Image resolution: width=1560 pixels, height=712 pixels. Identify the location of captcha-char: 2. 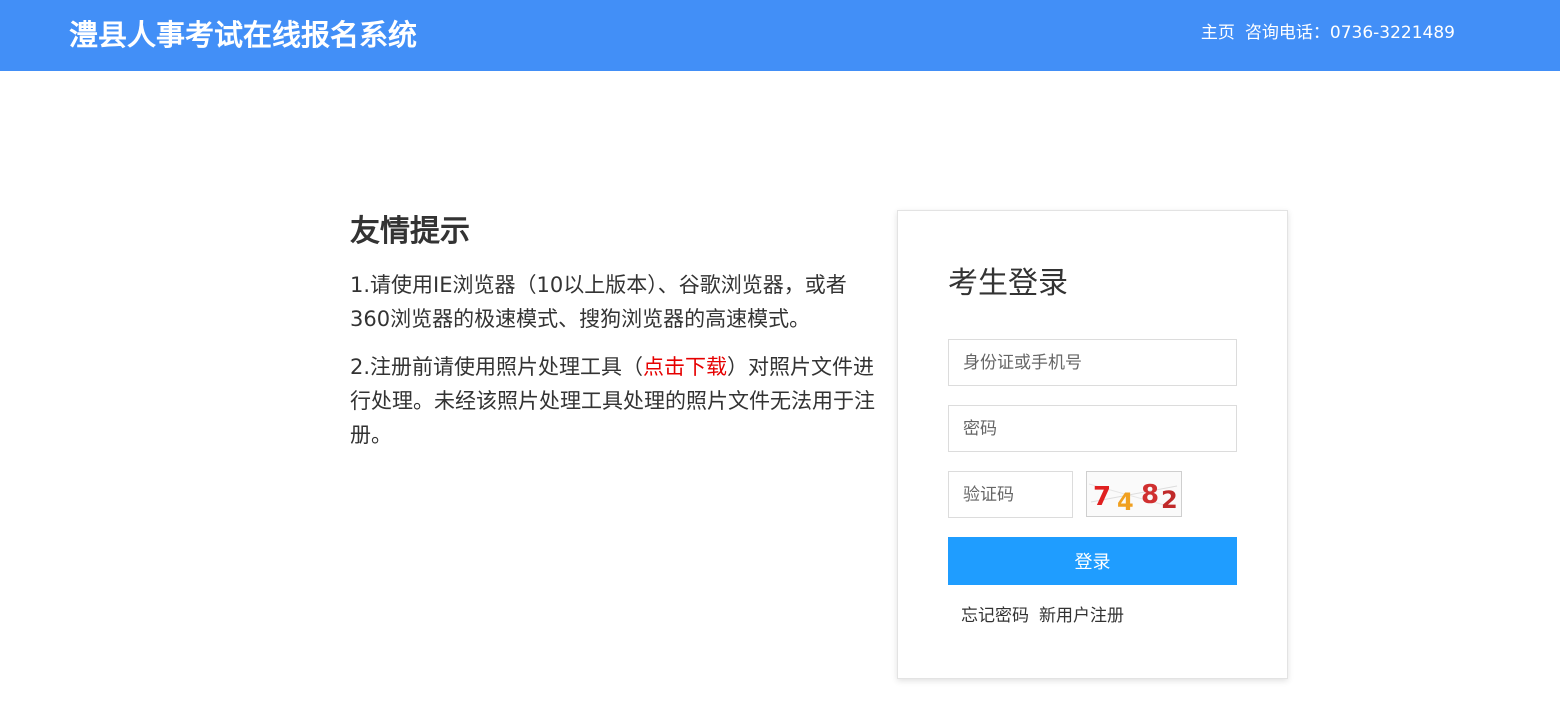
(1169, 500).